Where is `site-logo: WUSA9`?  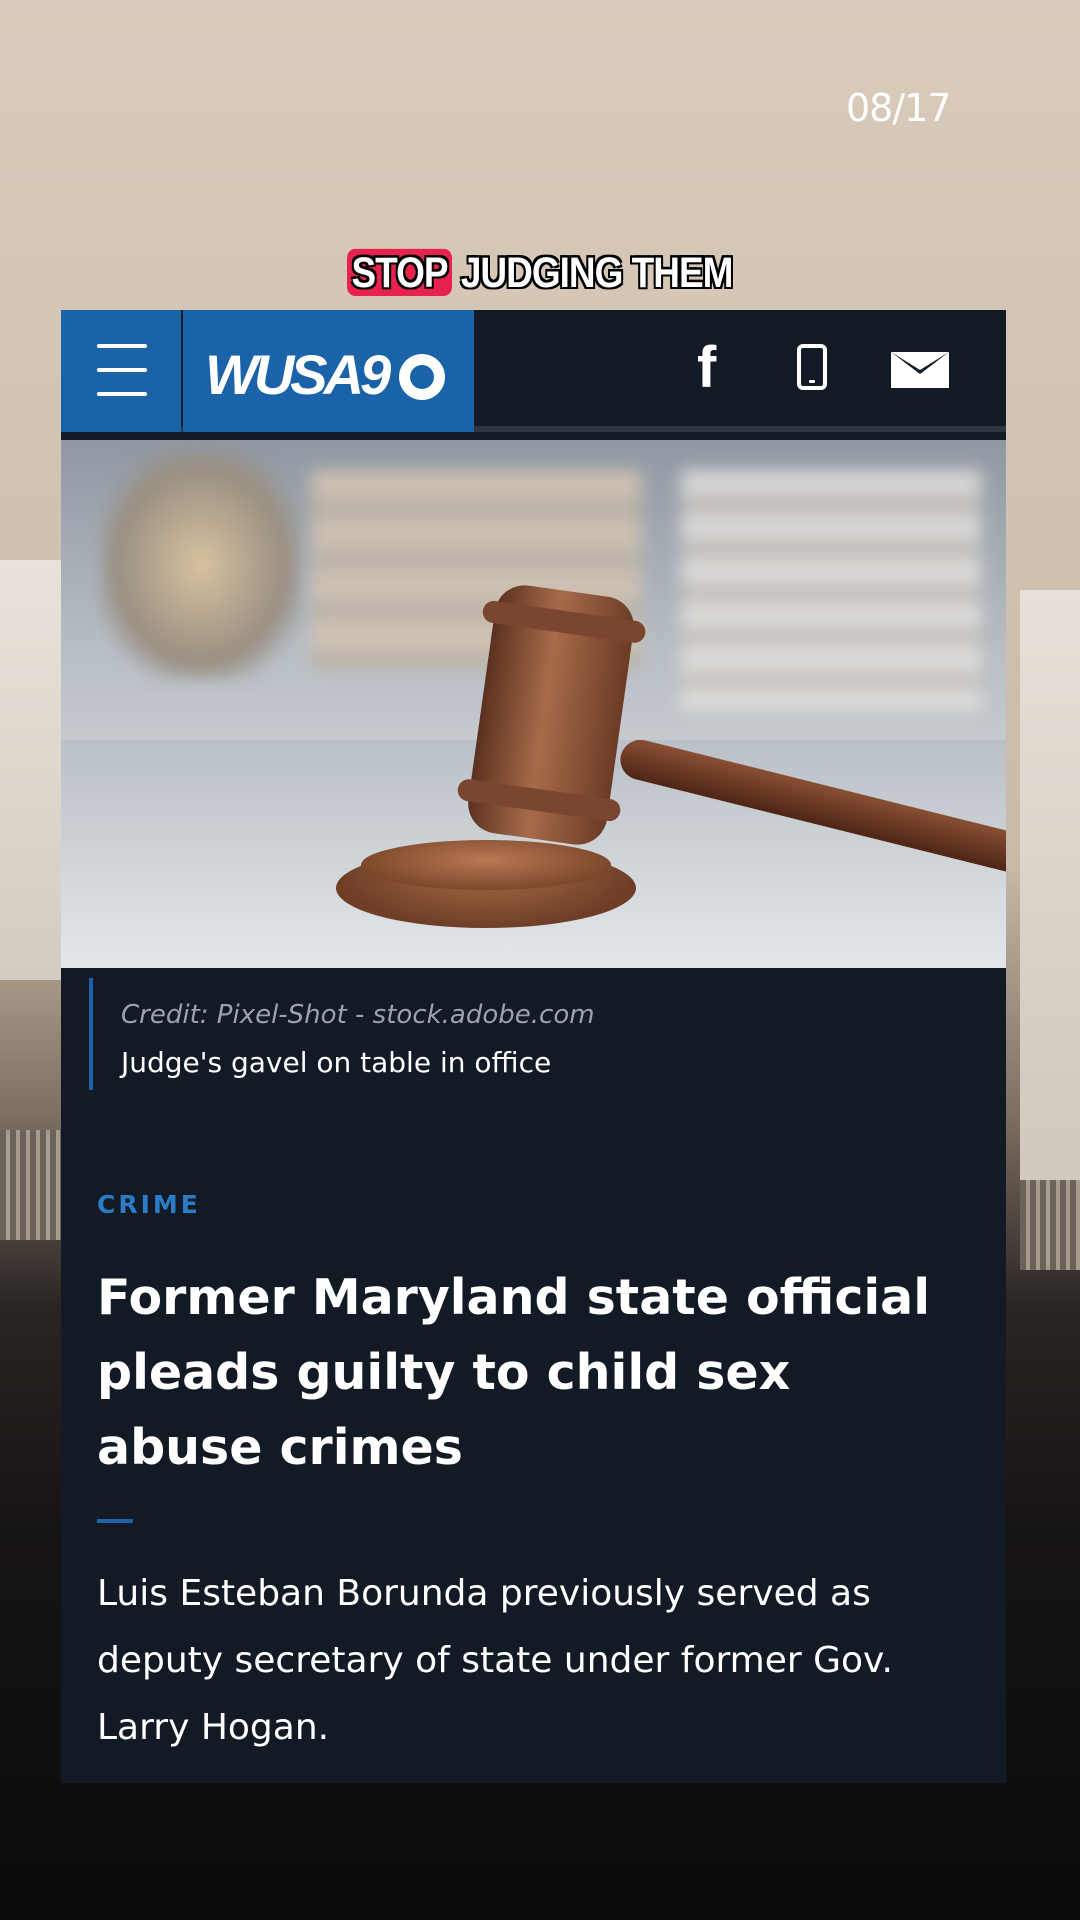
site-logo: WUSA9 is located at coordinates (328, 371).